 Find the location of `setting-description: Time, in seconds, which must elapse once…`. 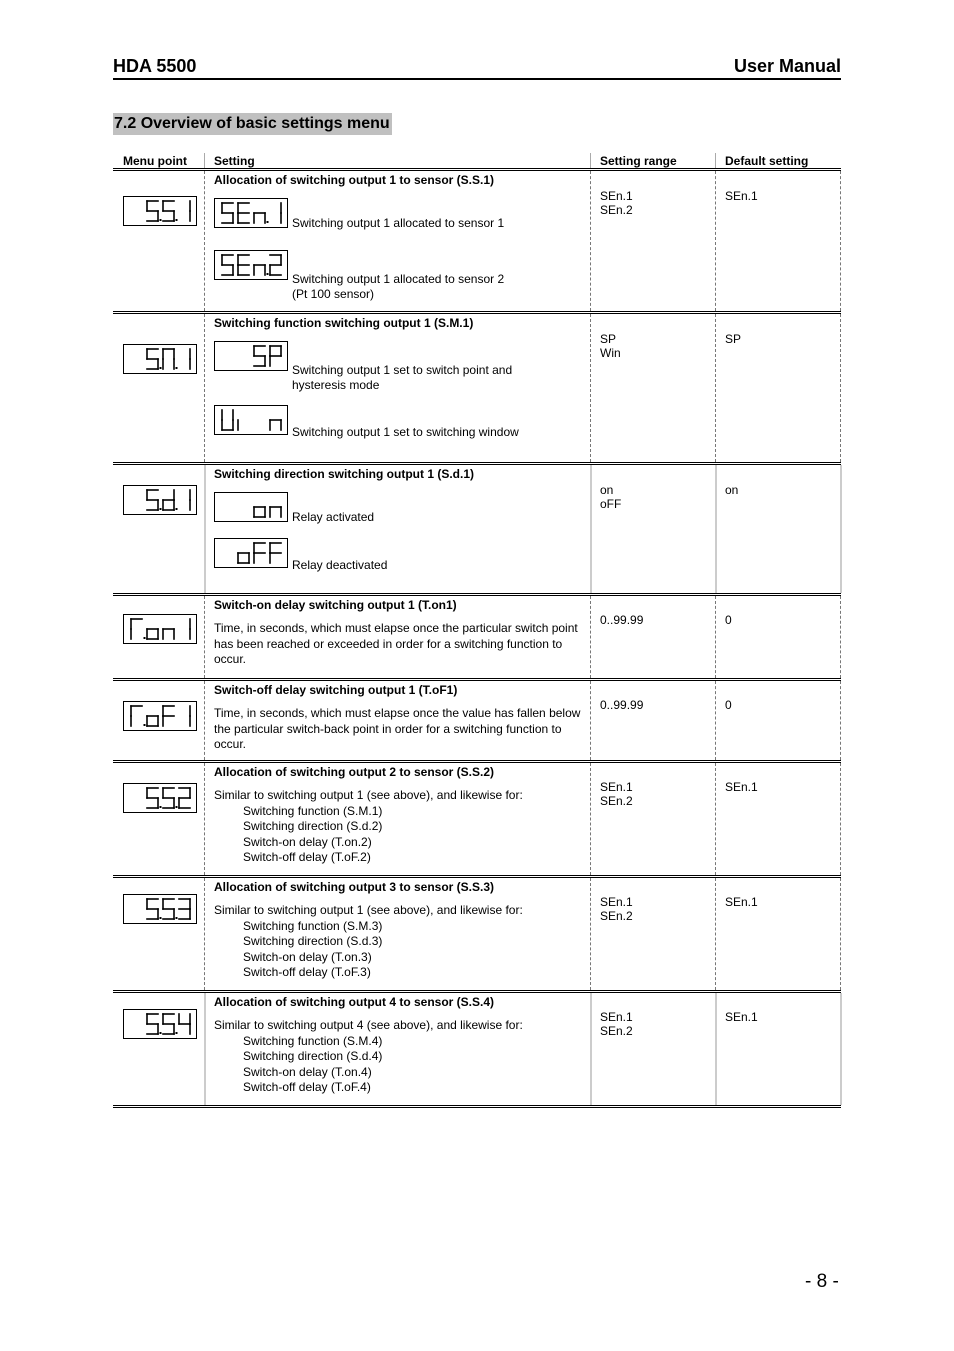

setting-description: Time, in seconds, which must elapse once… is located at coordinates (396, 643).